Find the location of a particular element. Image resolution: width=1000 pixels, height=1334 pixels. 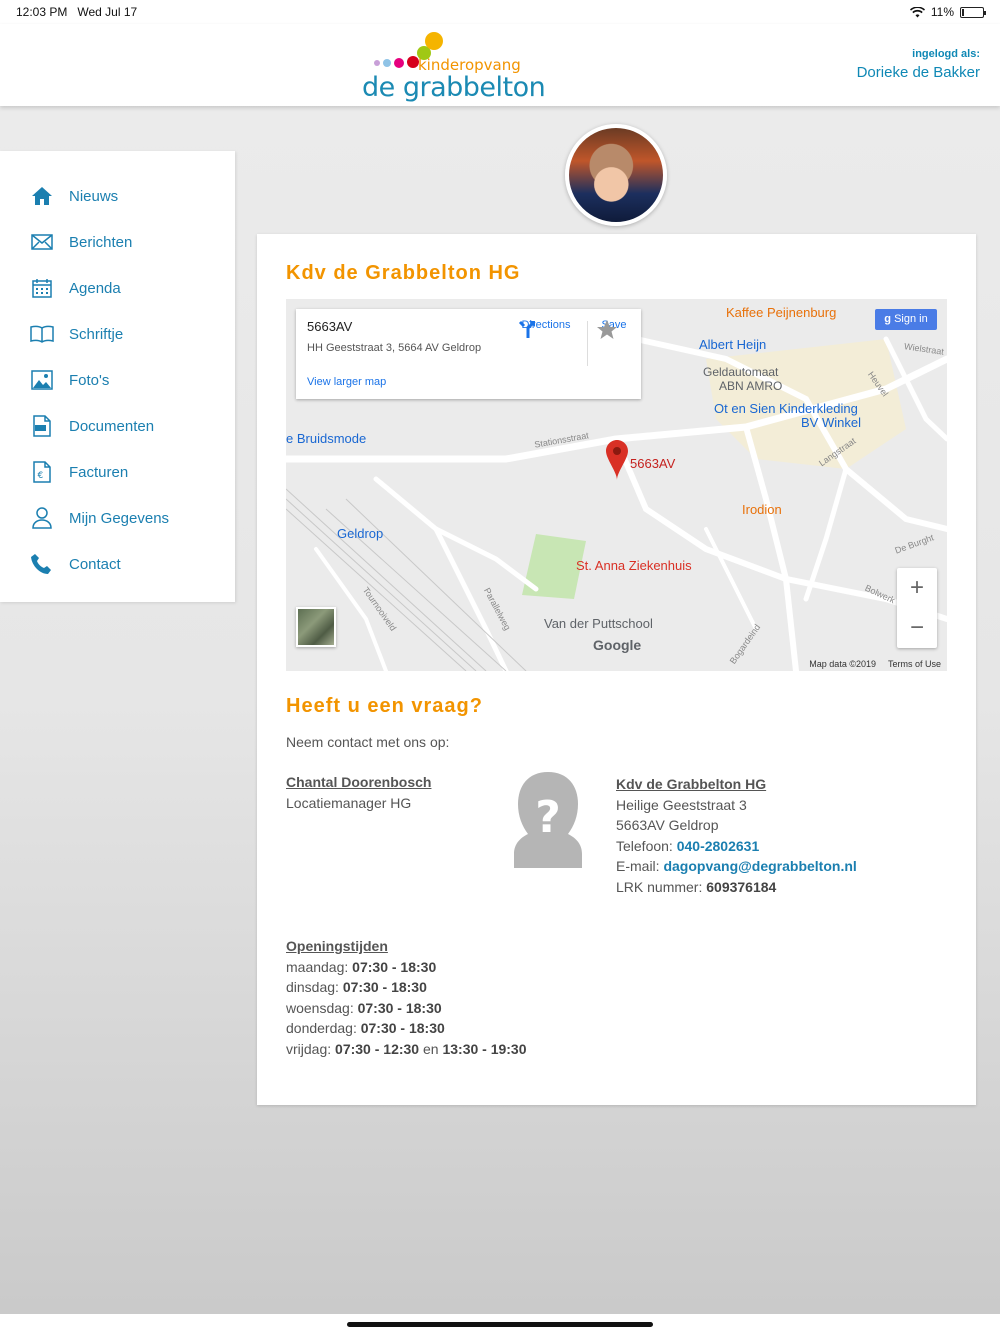

map-place-label: Albert Heijn is located at coordinates (732, 344).